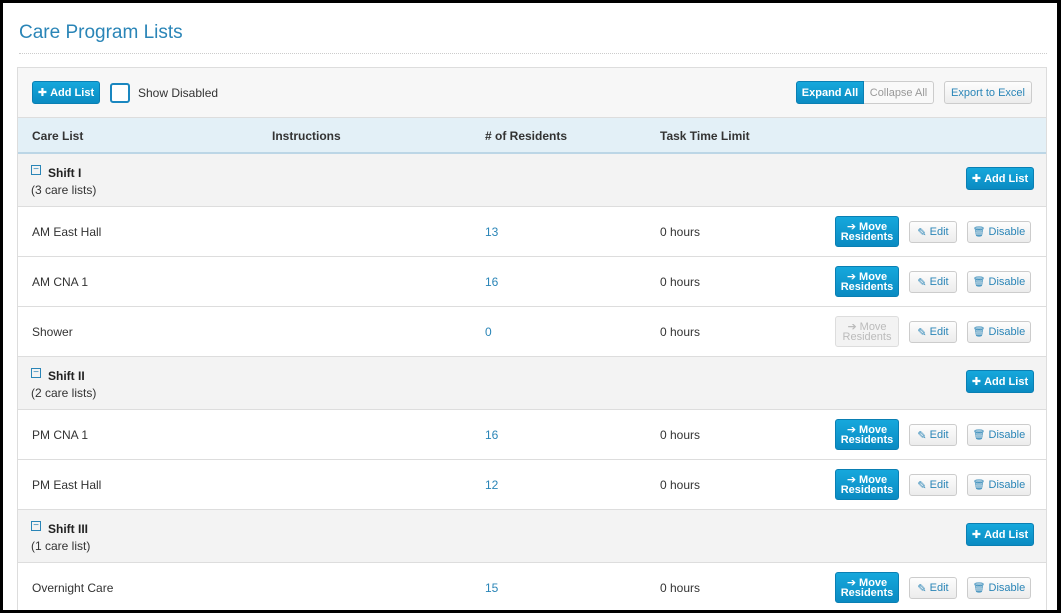 This screenshot has height=613, width=1061. Describe the element at coordinates (52, 332) in the screenshot. I see `care-list-name: Shower` at that location.